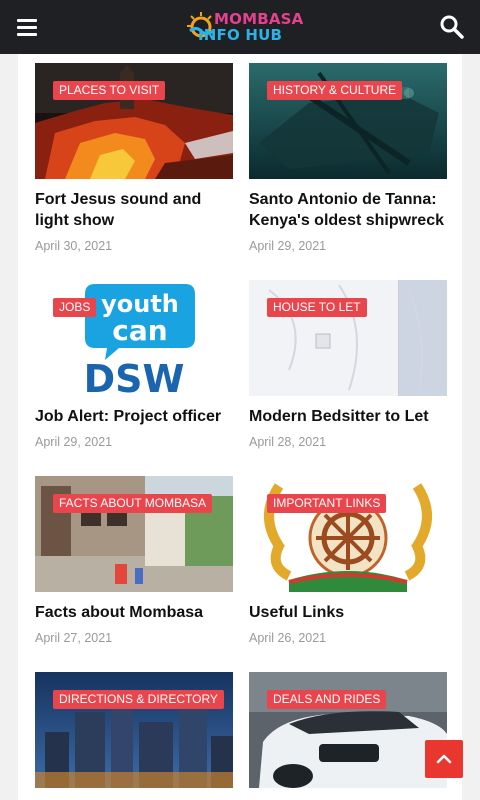  What do you see at coordinates (327, 503) in the screenshot?
I see `category-badge: Important Links` at bounding box center [327, 503].